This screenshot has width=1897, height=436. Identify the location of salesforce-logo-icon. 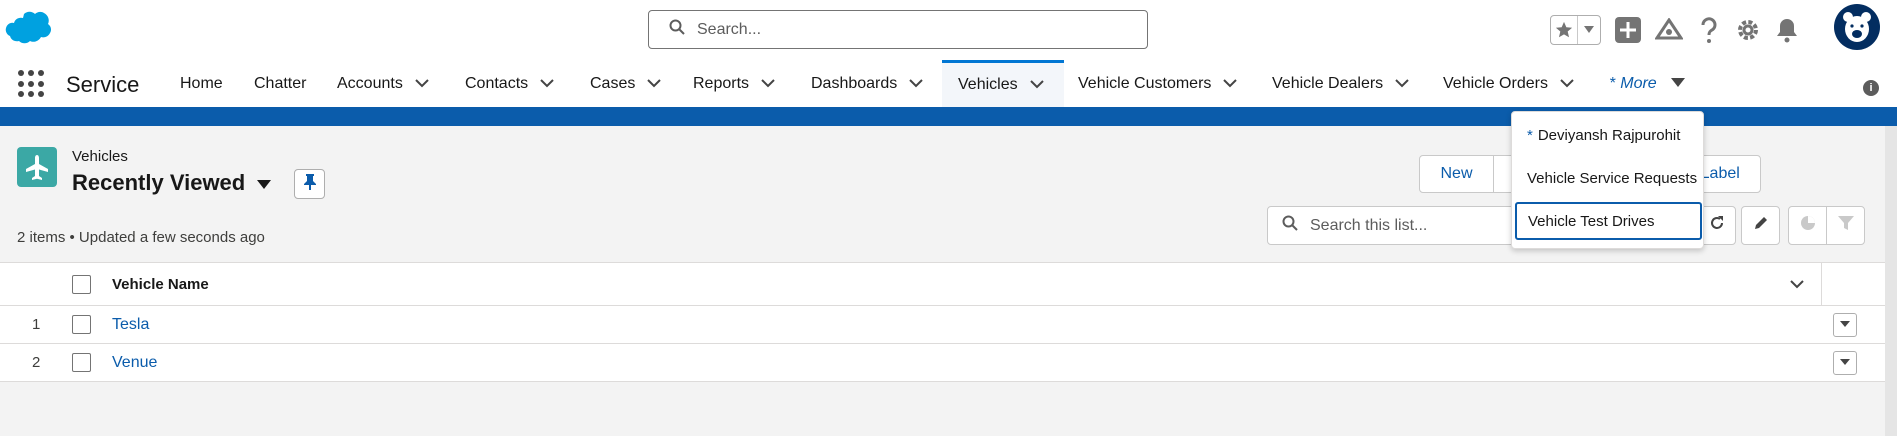
(29, 28).